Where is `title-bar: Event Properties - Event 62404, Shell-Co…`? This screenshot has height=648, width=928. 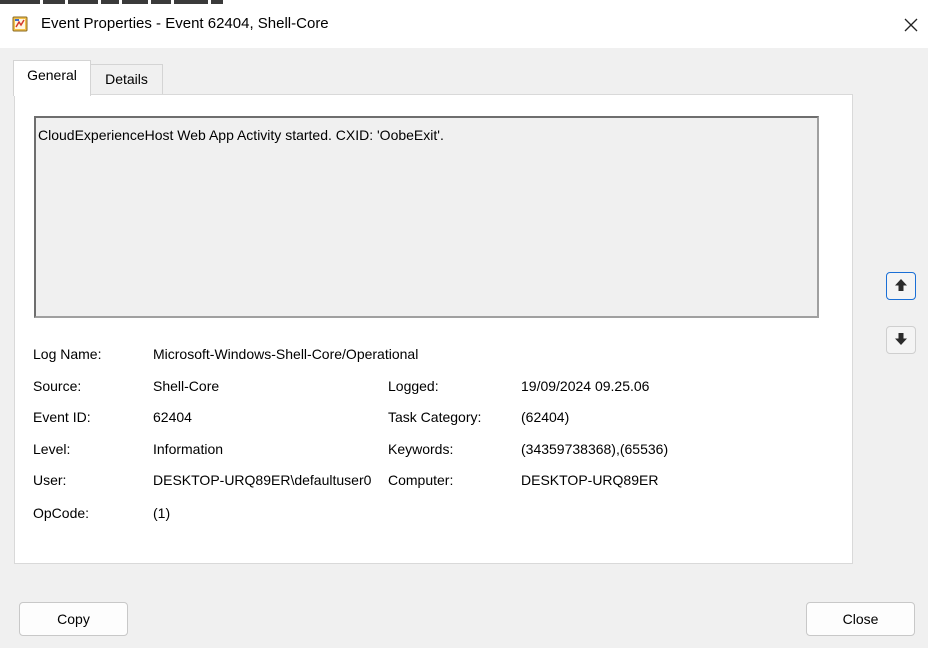
title-bar: Event Properties - Event 62404, Shell-Co… is located at coordinates (464, 24).